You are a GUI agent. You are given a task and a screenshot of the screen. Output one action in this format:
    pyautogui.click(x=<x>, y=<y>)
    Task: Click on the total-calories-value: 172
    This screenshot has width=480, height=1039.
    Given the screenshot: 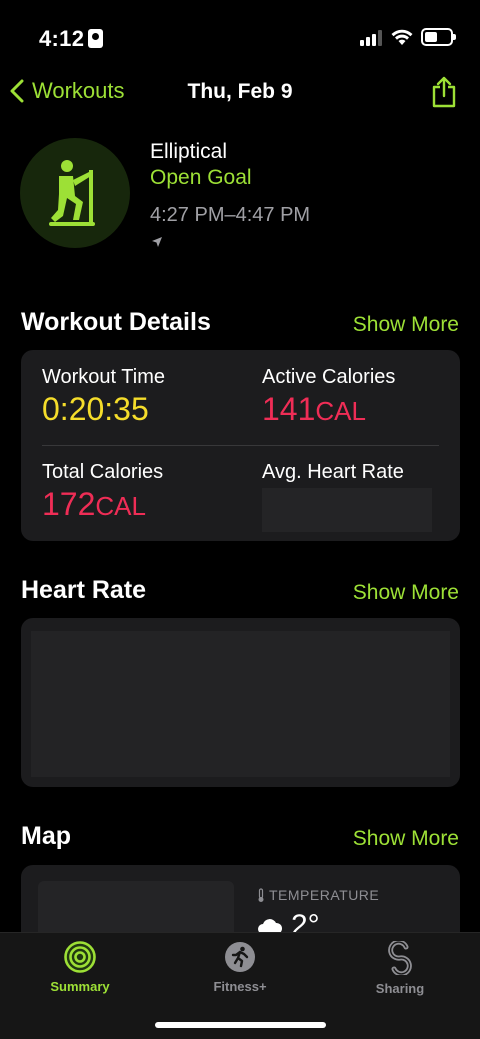 What is the action you would take?
    pyautogui.click(x=69, y=504)
    